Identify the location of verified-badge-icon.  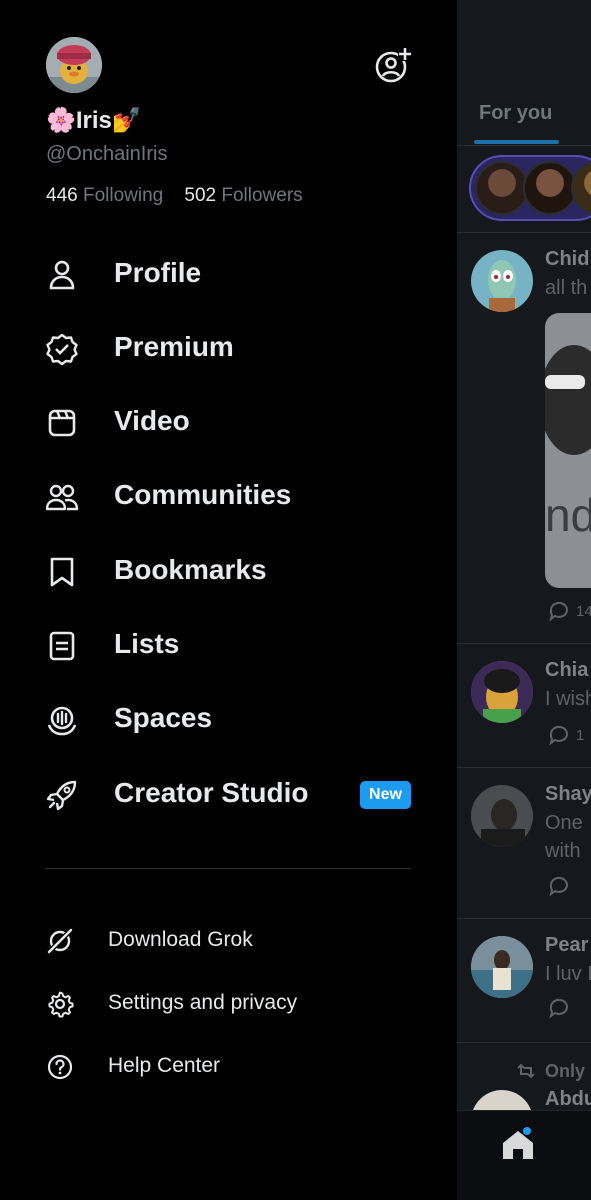
(62, 349).